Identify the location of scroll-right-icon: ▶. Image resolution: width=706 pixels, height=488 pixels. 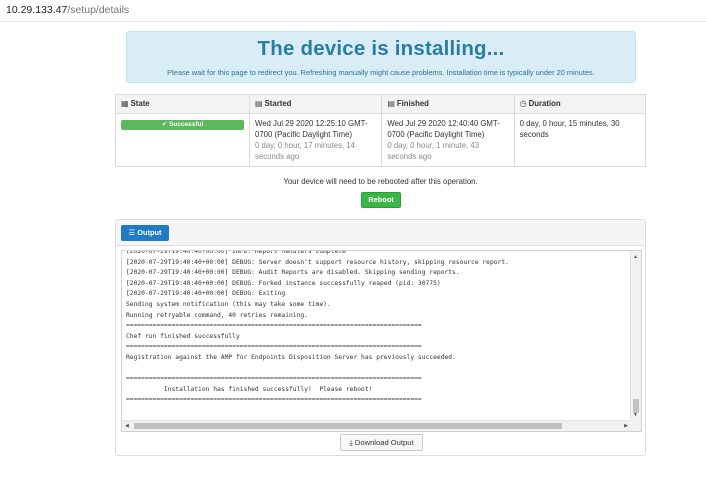
(626, 426).